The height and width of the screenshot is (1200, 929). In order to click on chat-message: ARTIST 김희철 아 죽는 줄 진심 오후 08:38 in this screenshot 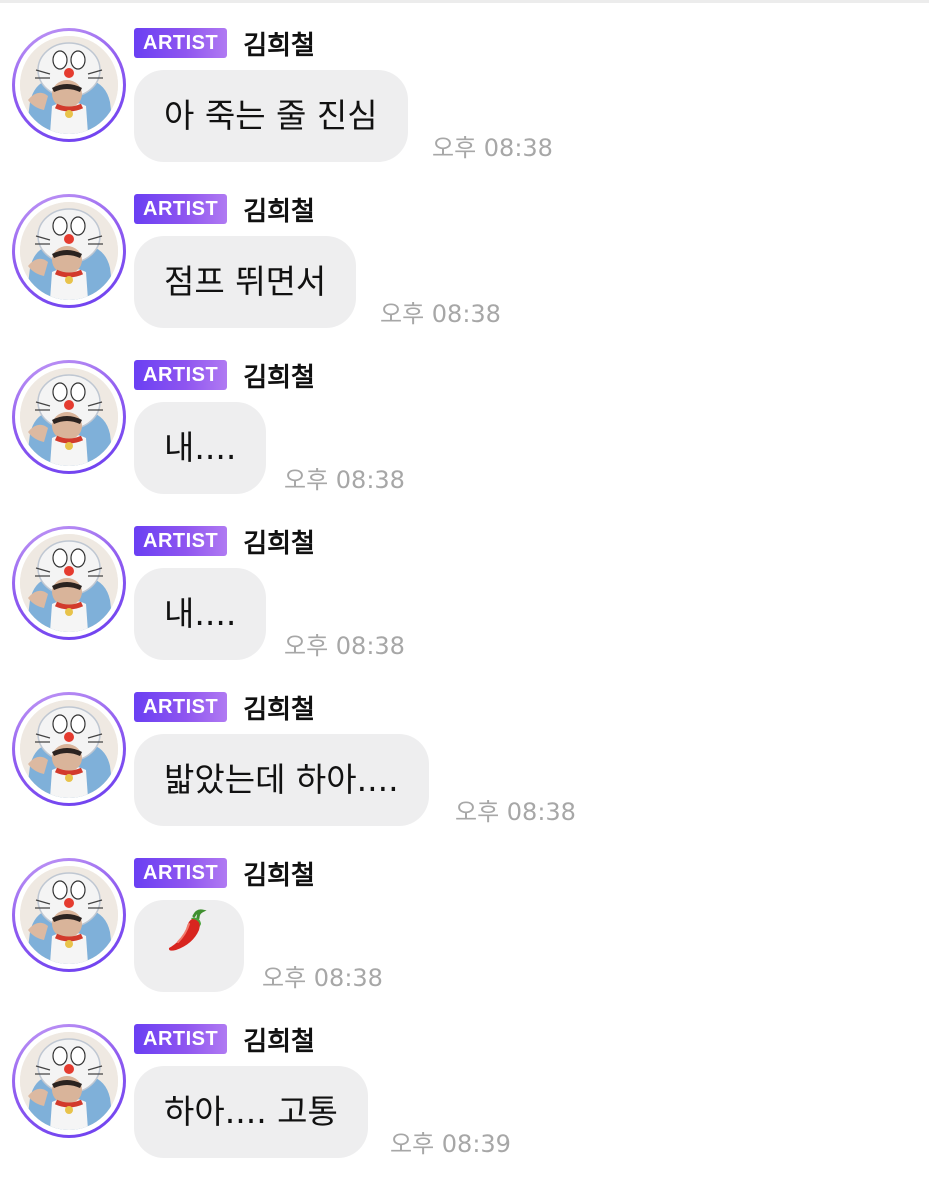, I will do `click(464, 111)`.